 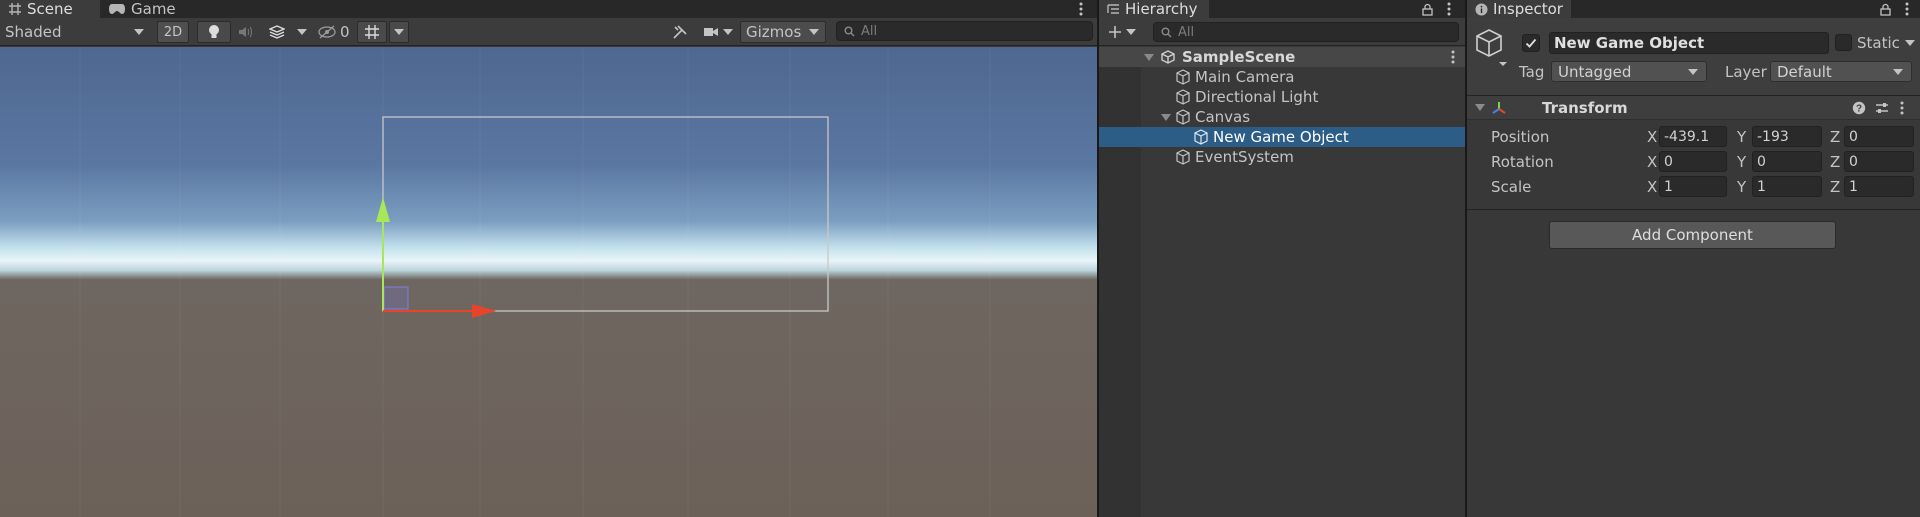 I want to click on position-x-field: -439.1, so click(x=1693, y=136).